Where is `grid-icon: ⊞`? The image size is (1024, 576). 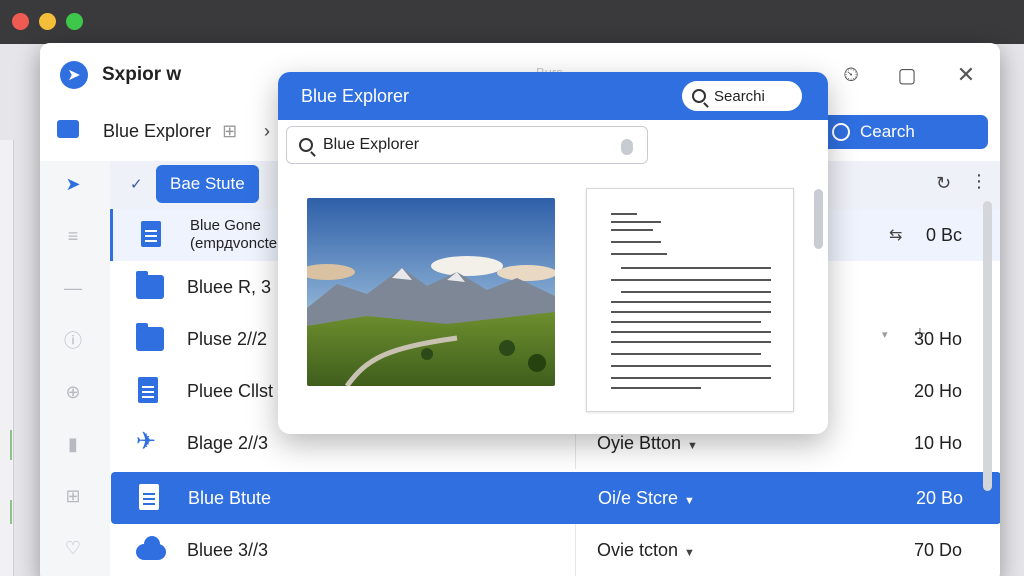 grid-icon: ⊞ is located at coordinates (73, 496).